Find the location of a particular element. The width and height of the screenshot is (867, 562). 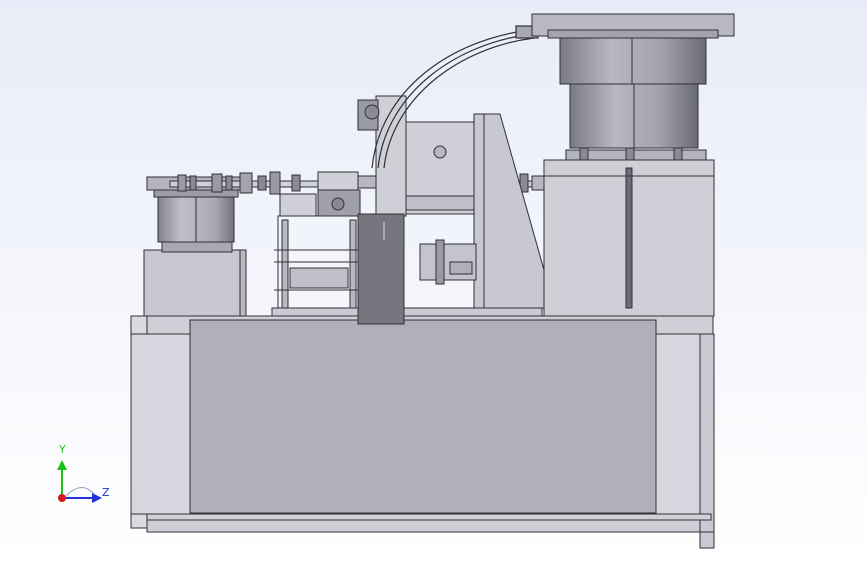

bowl-stand-cabinet is located at coordinates (629, 238).